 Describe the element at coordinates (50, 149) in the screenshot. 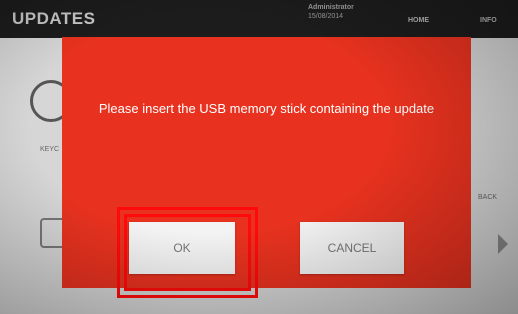

I see `background-label-left: KEYC` at that location.